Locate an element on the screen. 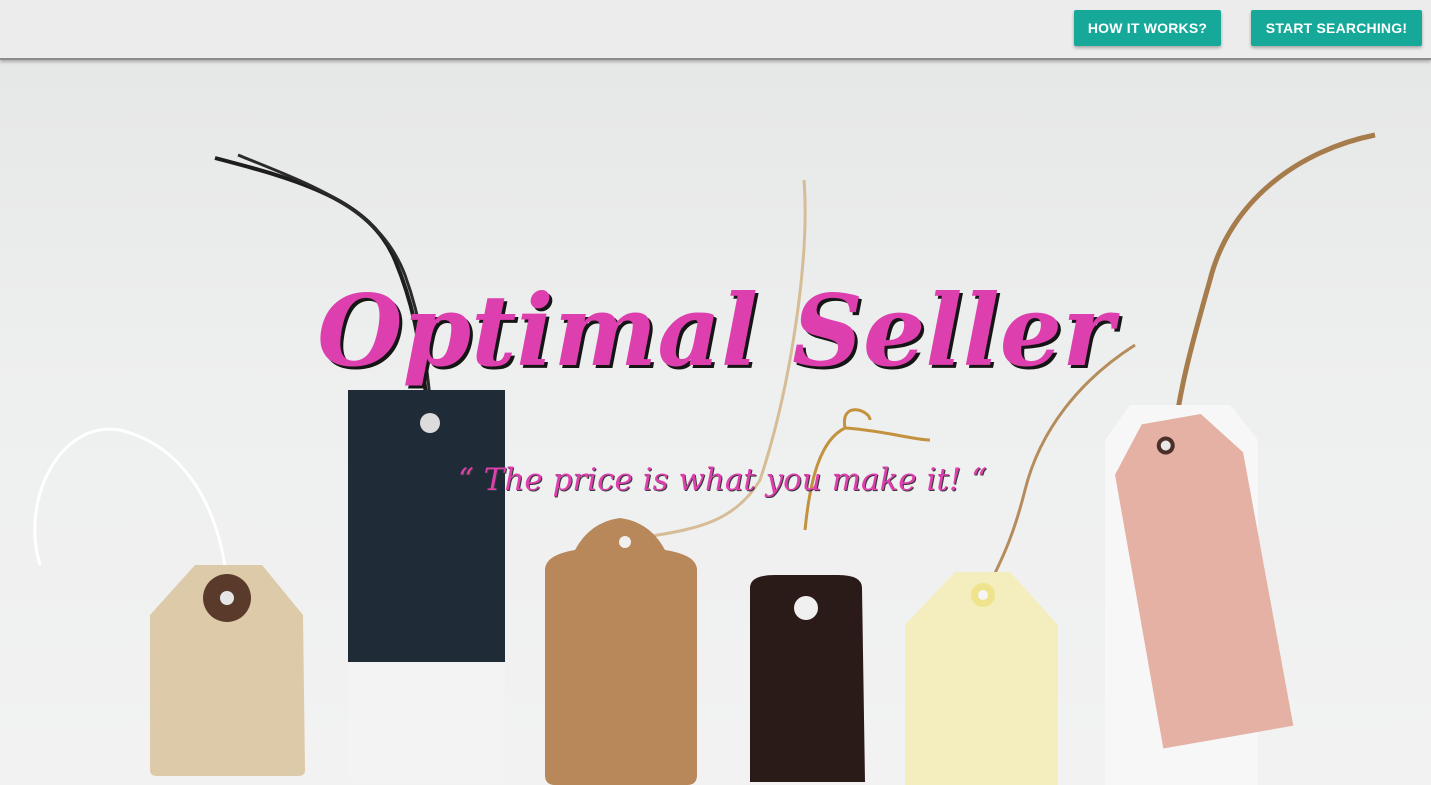  top-navbar: HOW IT WORKS? START SEARCHING! is located at coordinates (715, 30).